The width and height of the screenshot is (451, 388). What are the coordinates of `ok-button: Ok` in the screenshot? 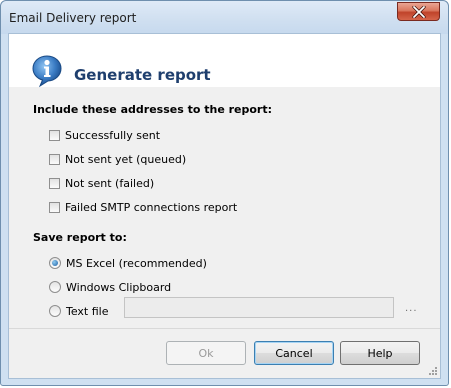 It's located at (206, 353).